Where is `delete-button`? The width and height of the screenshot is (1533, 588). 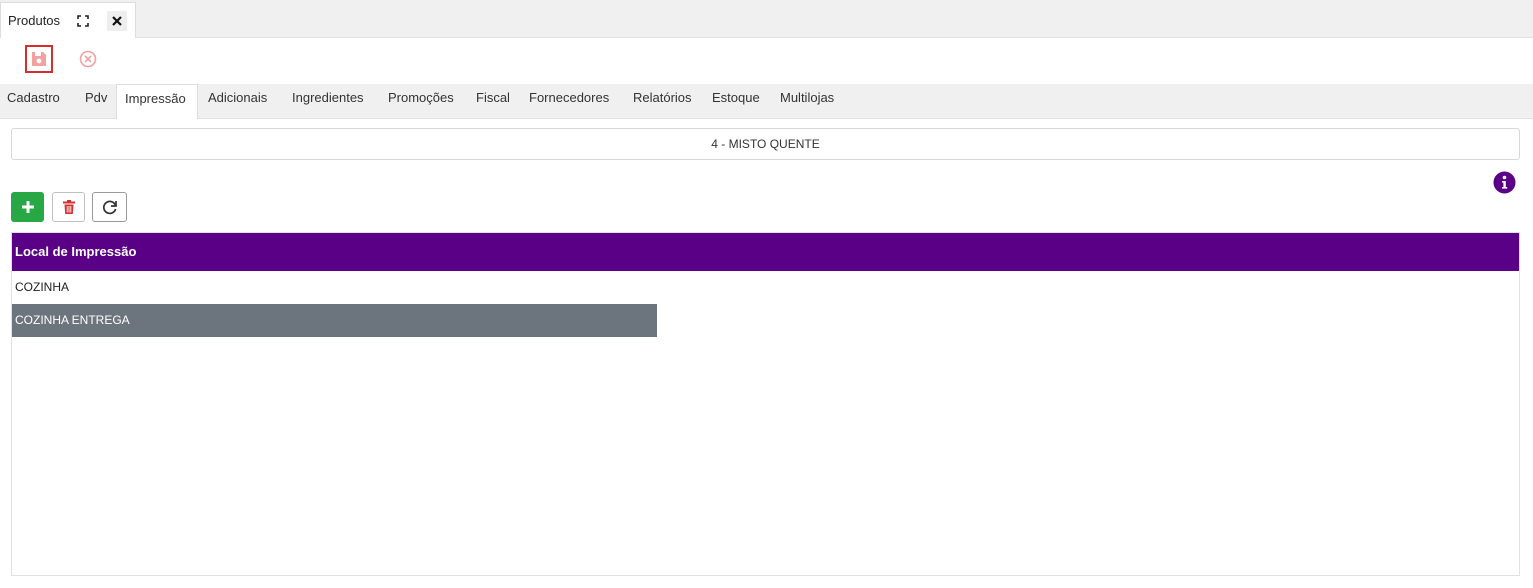 delete-button is located at coordinates (68, 207).